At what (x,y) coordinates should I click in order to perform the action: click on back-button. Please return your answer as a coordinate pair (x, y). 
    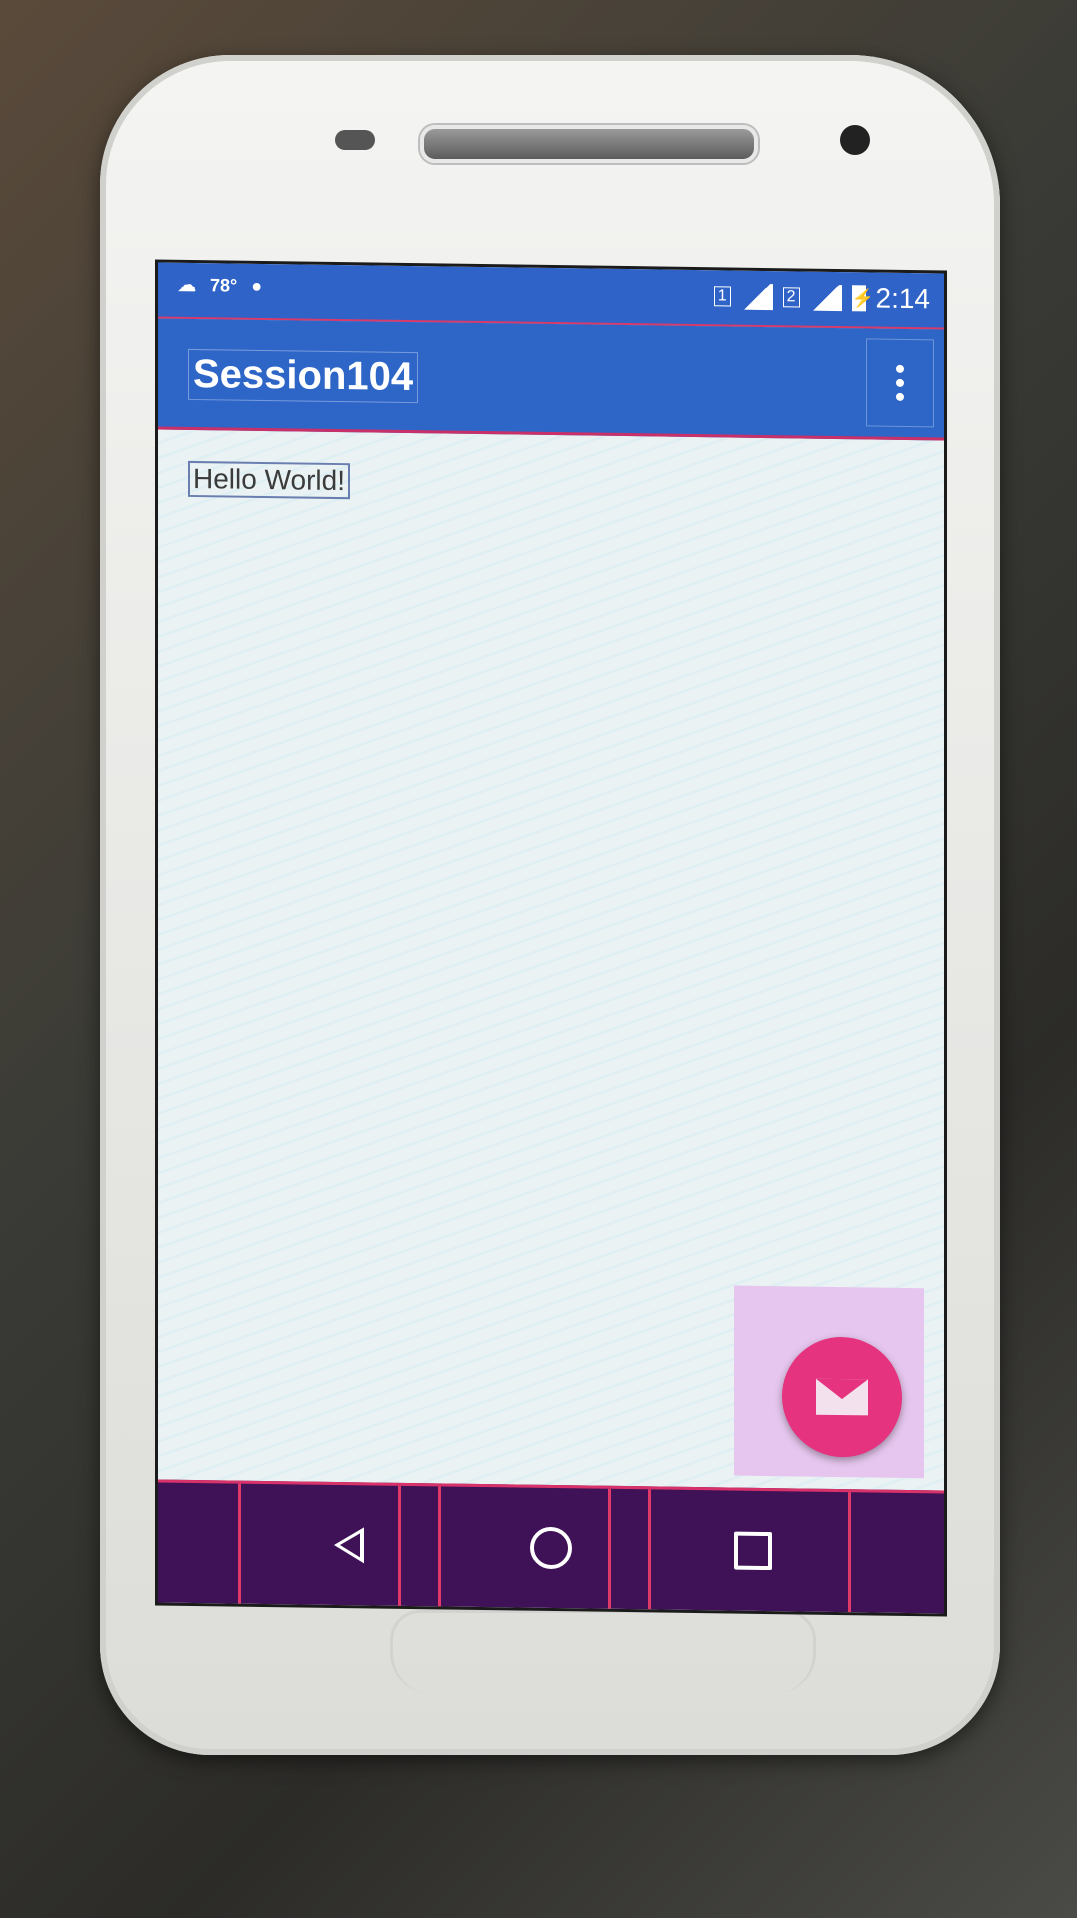
    Looking at the image, I should click on (349, 1545).